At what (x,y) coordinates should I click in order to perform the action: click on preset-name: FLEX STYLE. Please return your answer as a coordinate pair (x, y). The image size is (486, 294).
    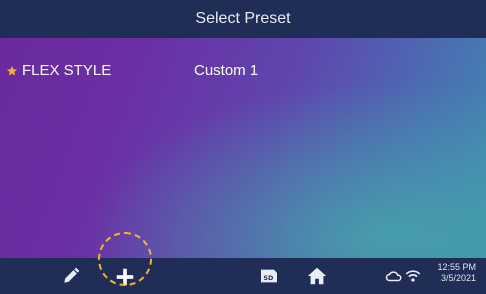
    Looking at the image, I should click on (67, 70).